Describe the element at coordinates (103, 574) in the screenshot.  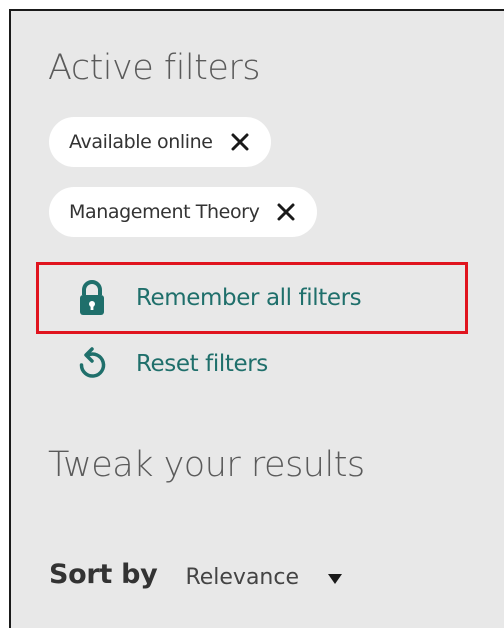
I see `sort-by-label: Sort by` at that location.